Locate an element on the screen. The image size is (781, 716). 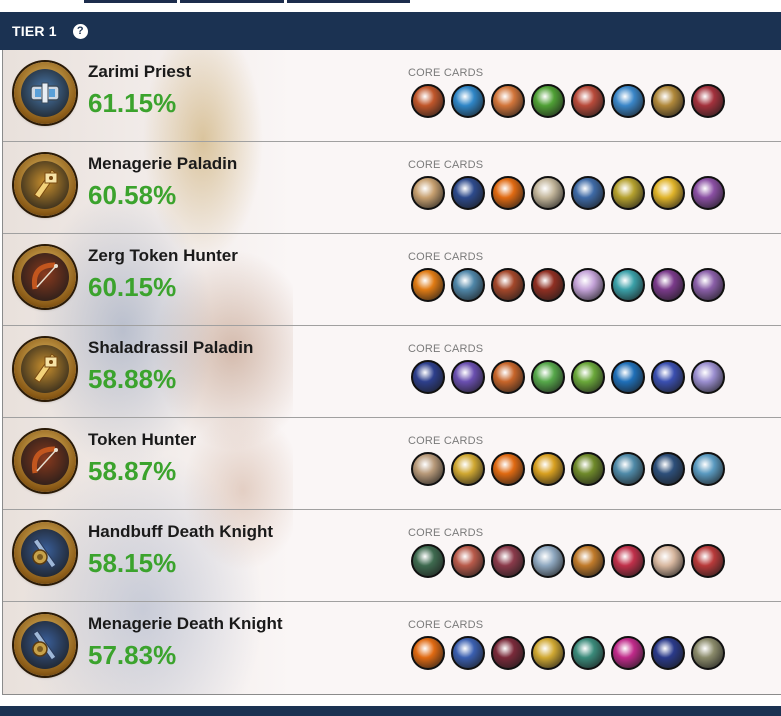
next-tier-header is located at coordinates (390, 711).